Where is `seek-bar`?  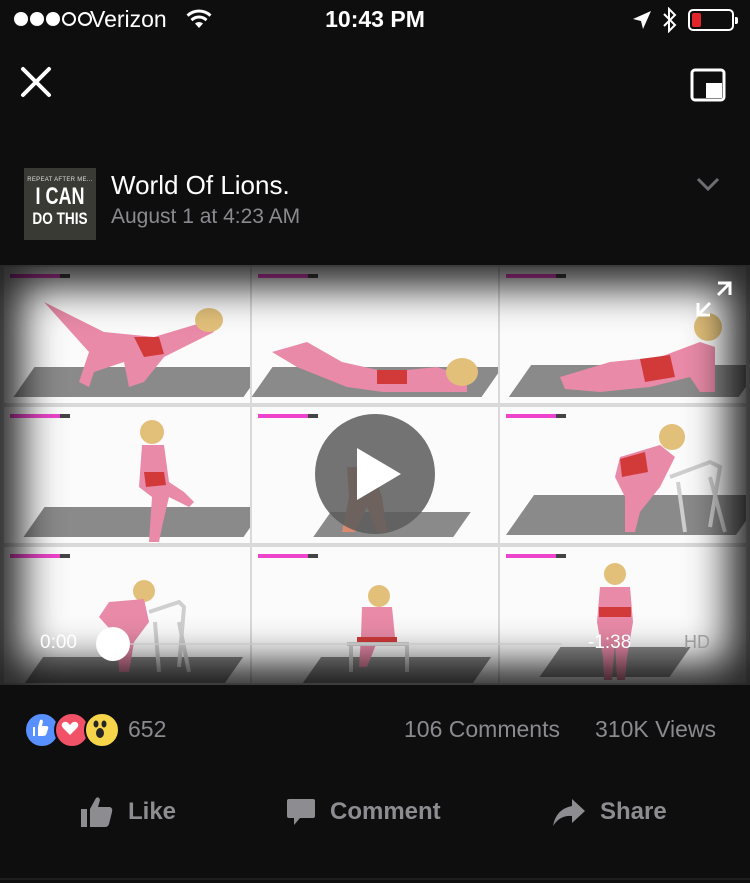 seek-bar is located at coordinates (337, 644).